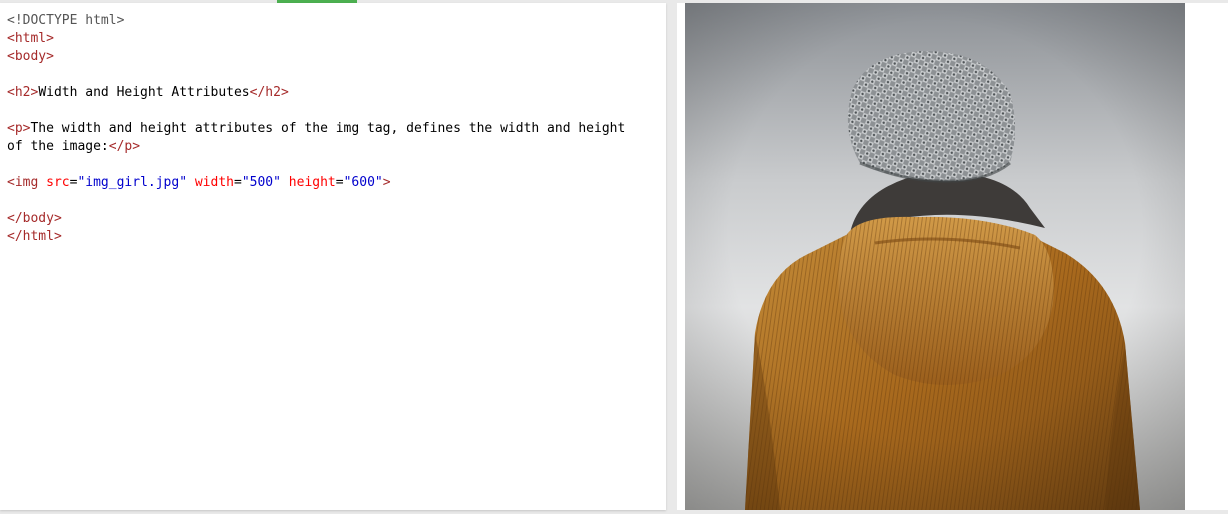 The image size is (1228, 514). I want to click on code-p-text-line2: of the image:, so click(58, 146).